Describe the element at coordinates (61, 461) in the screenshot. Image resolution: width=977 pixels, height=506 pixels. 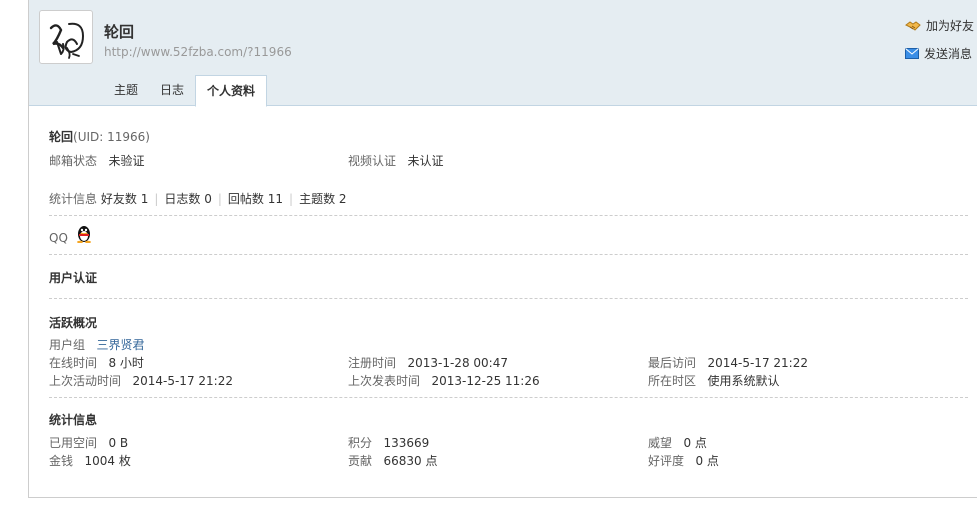
I see `money-label: 金钱` at that location.